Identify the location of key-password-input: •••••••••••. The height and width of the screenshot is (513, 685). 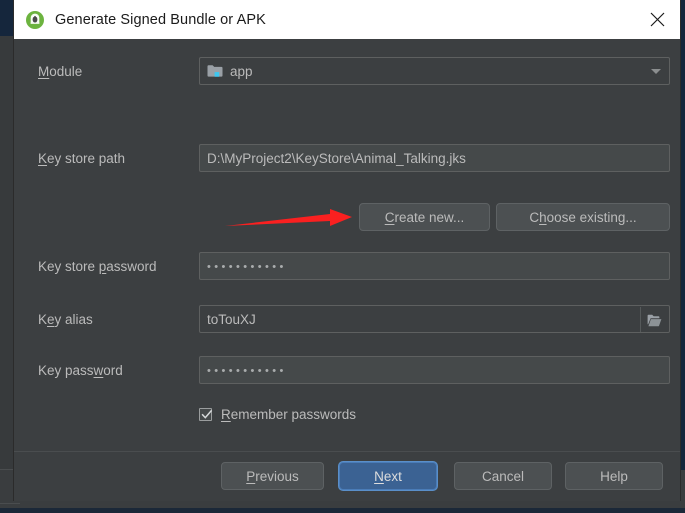
(434, 370).